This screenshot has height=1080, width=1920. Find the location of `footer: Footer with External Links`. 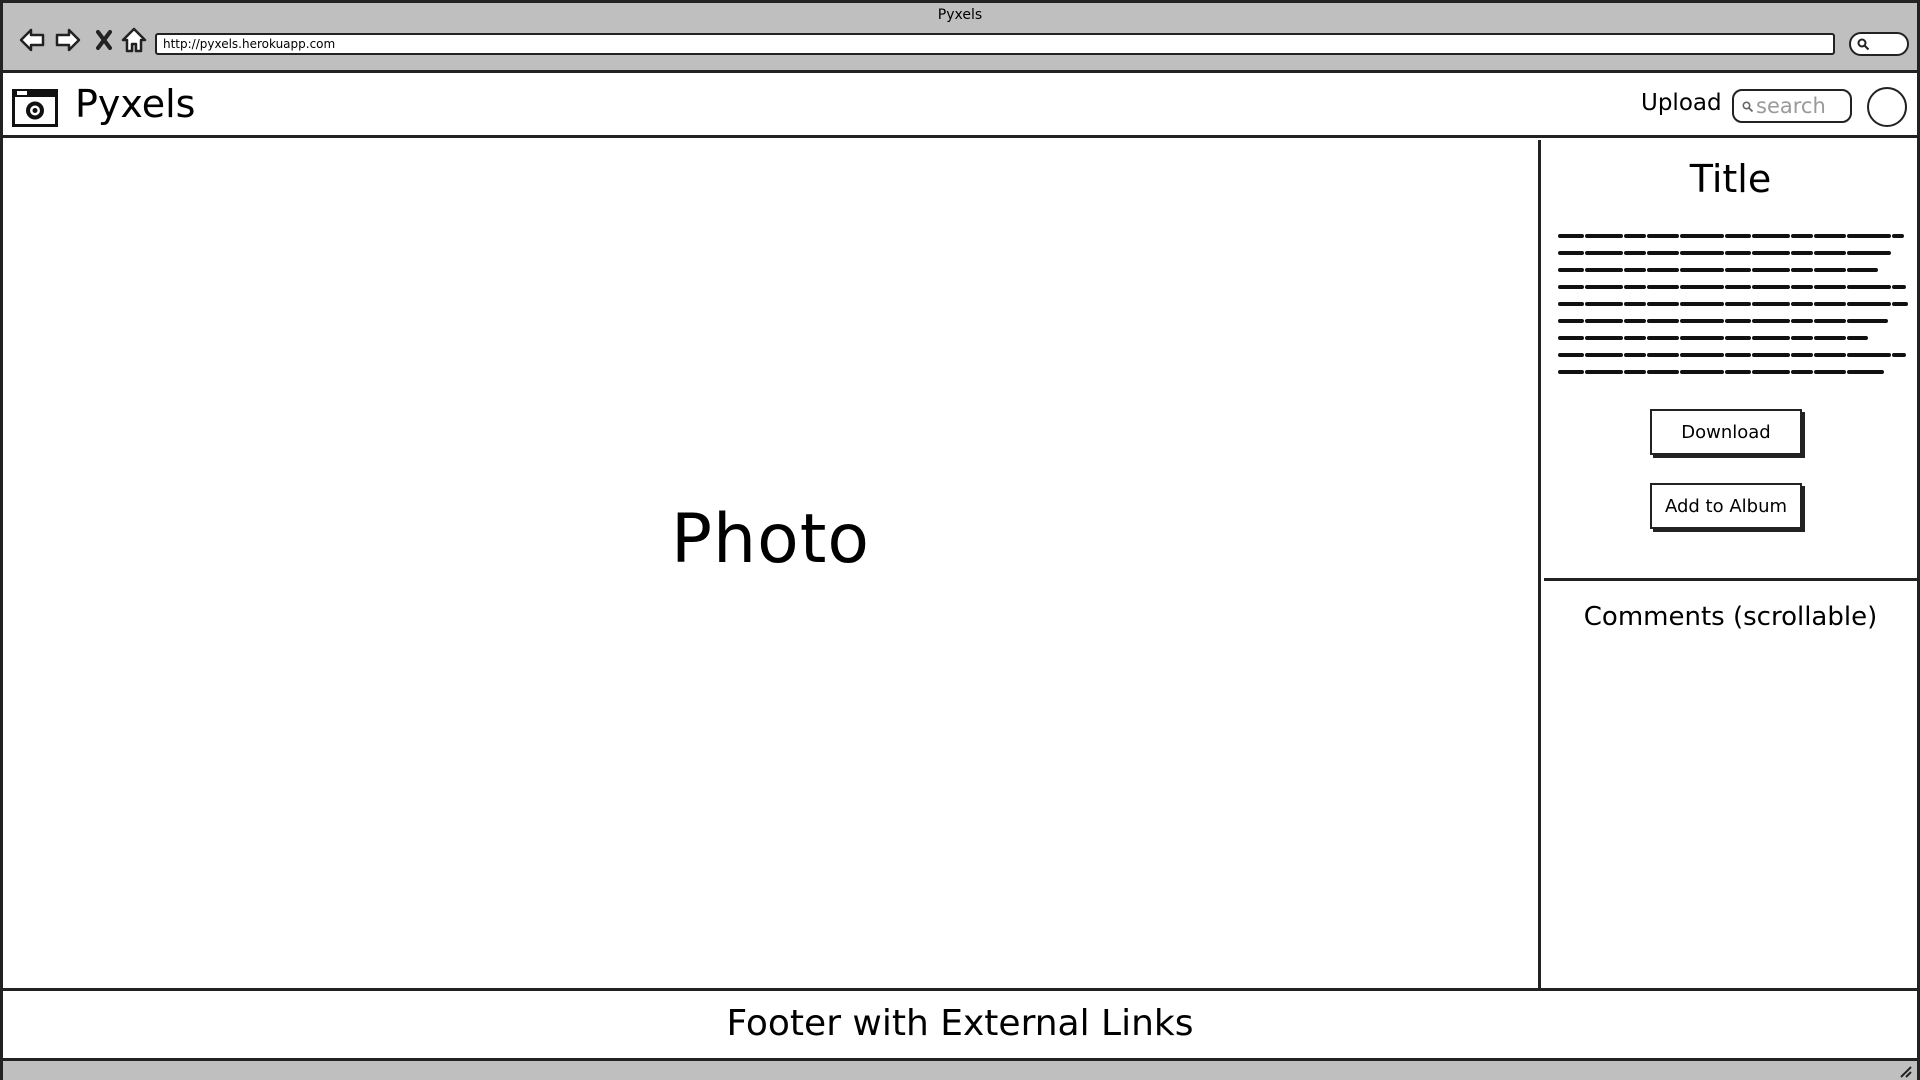

footer: Footer with External Links is located at coordinates (960, 1023).